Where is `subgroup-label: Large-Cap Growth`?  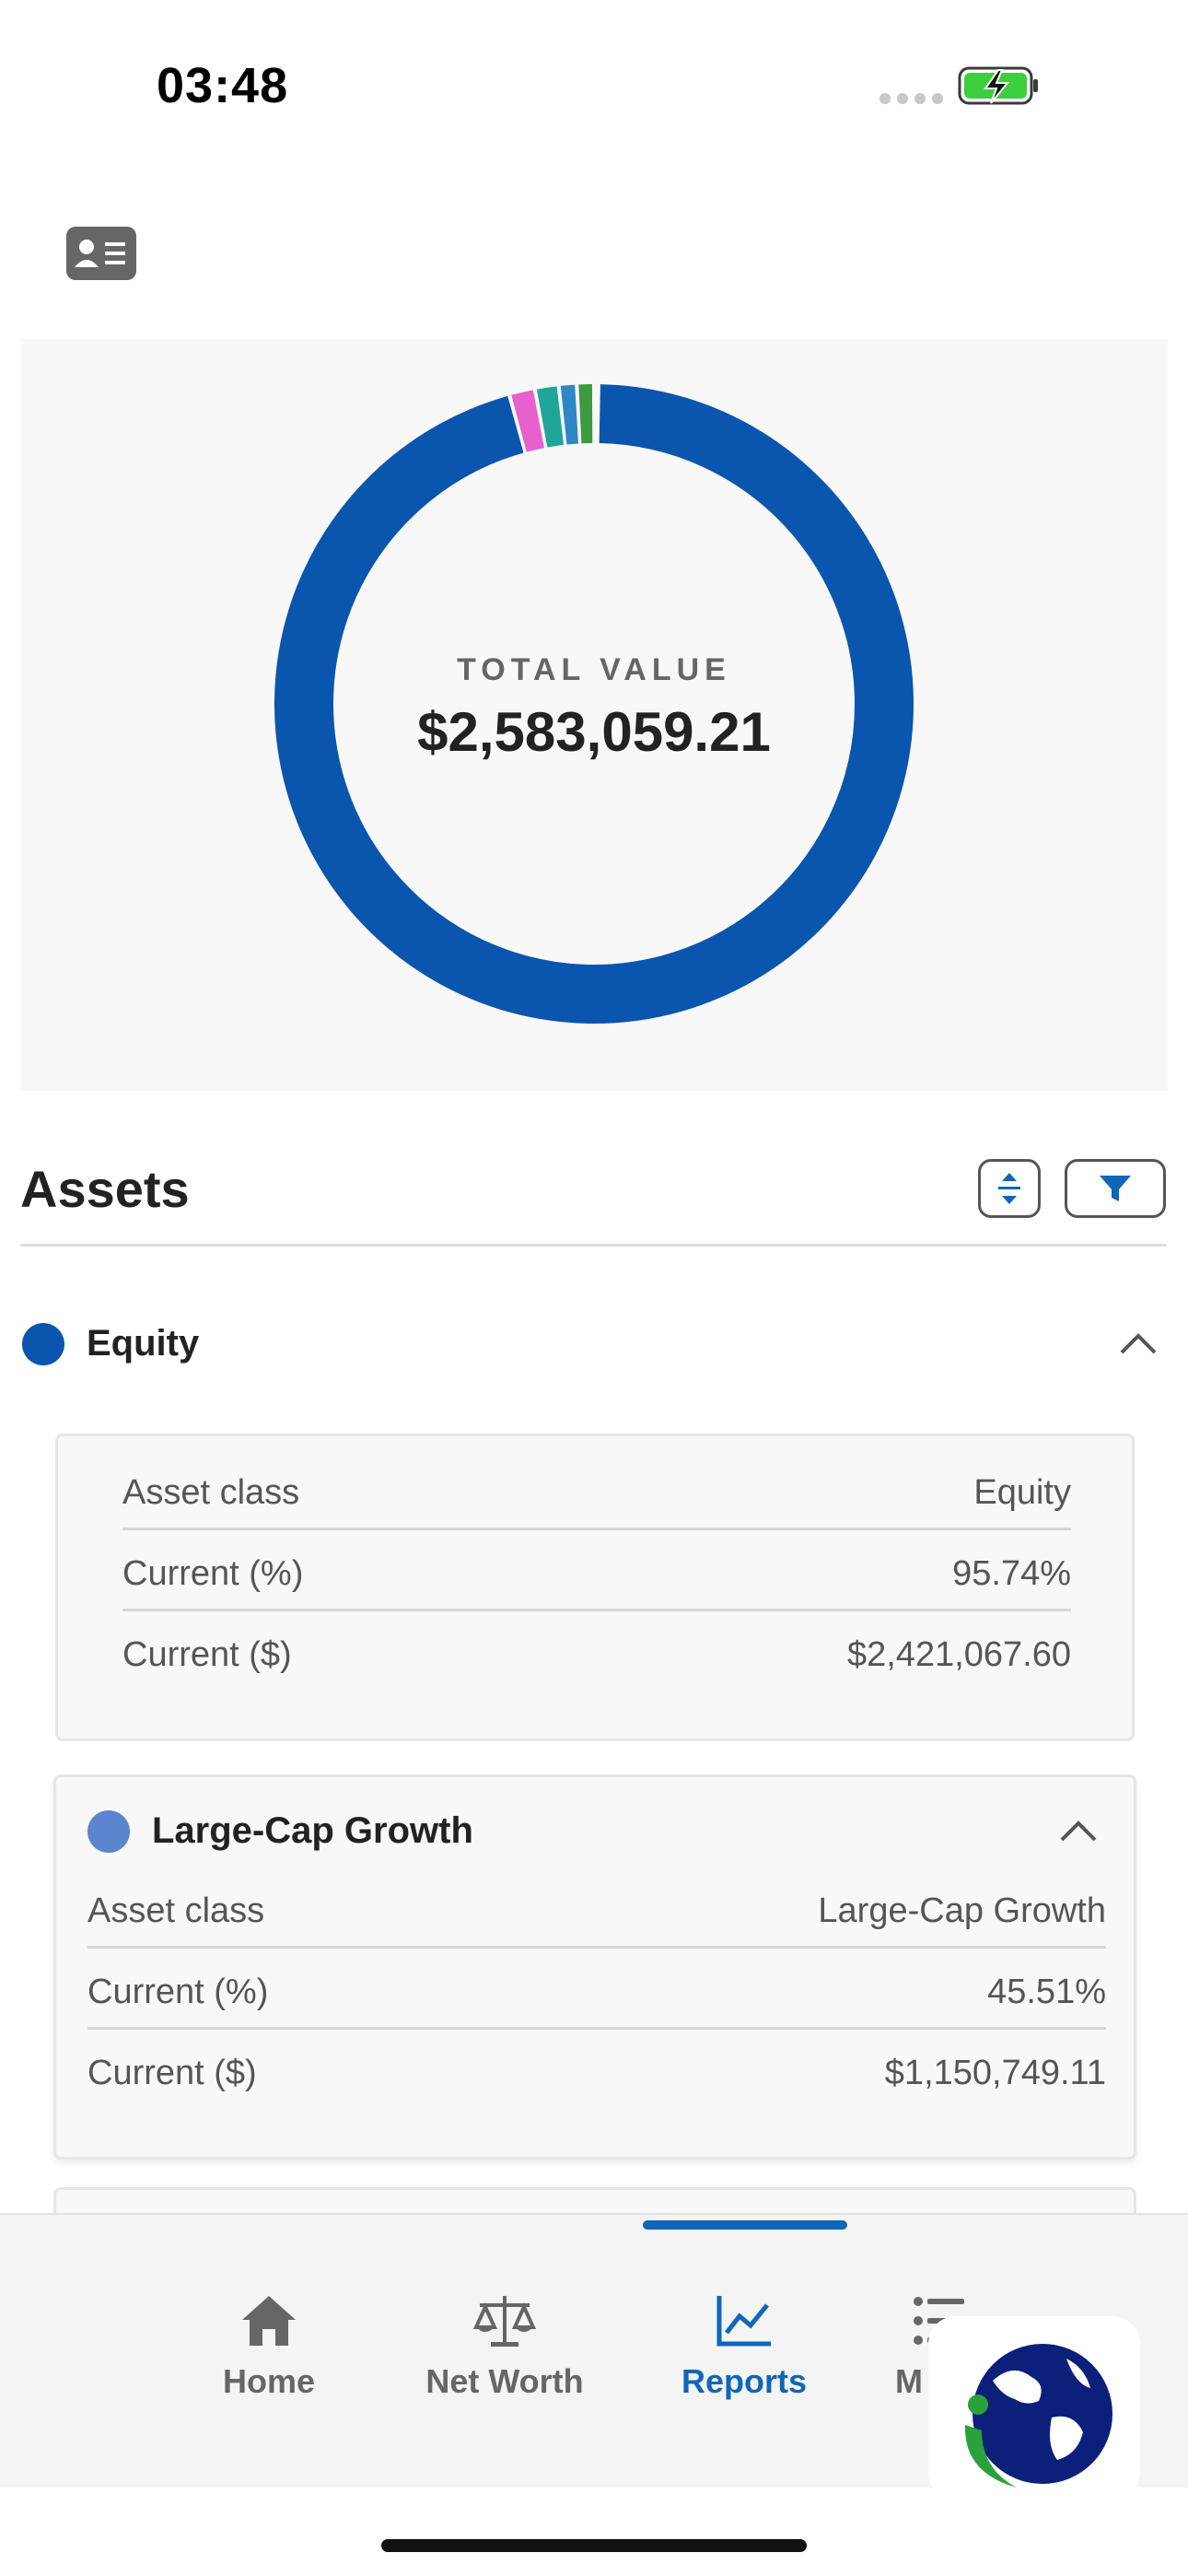 subgroup-label: Large-Cap Growth is located at coordinates (312, 1830).